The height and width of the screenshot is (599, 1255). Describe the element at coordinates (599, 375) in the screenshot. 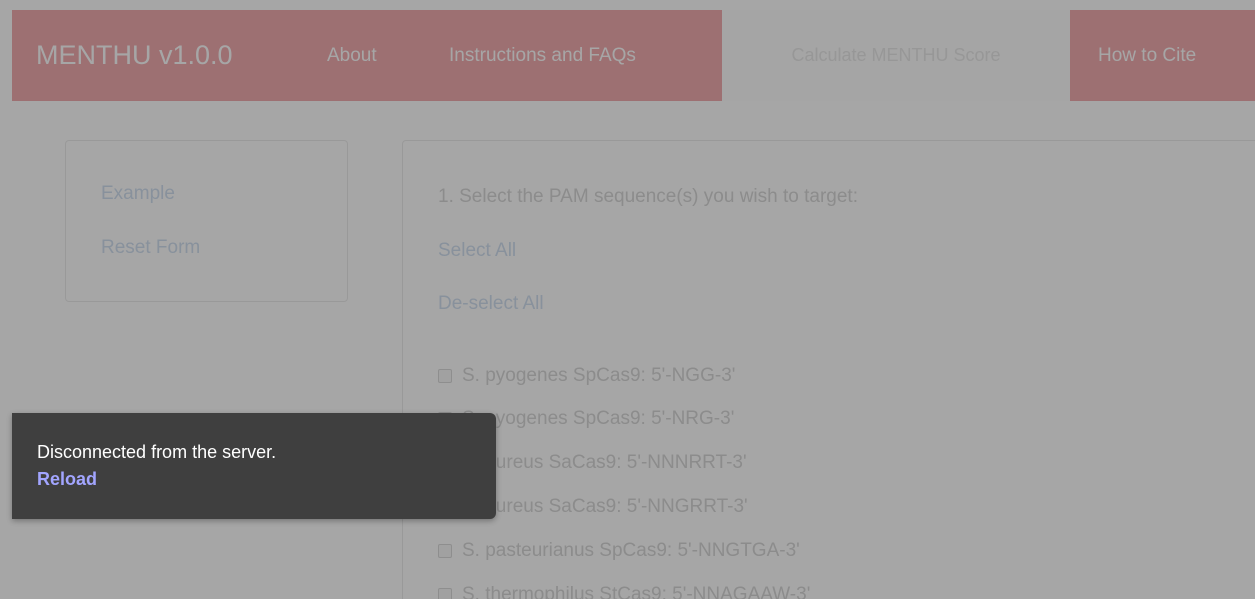

I see `pam-label: S. pyogenes SpCas9: 5'-NGG-3'` at that location.